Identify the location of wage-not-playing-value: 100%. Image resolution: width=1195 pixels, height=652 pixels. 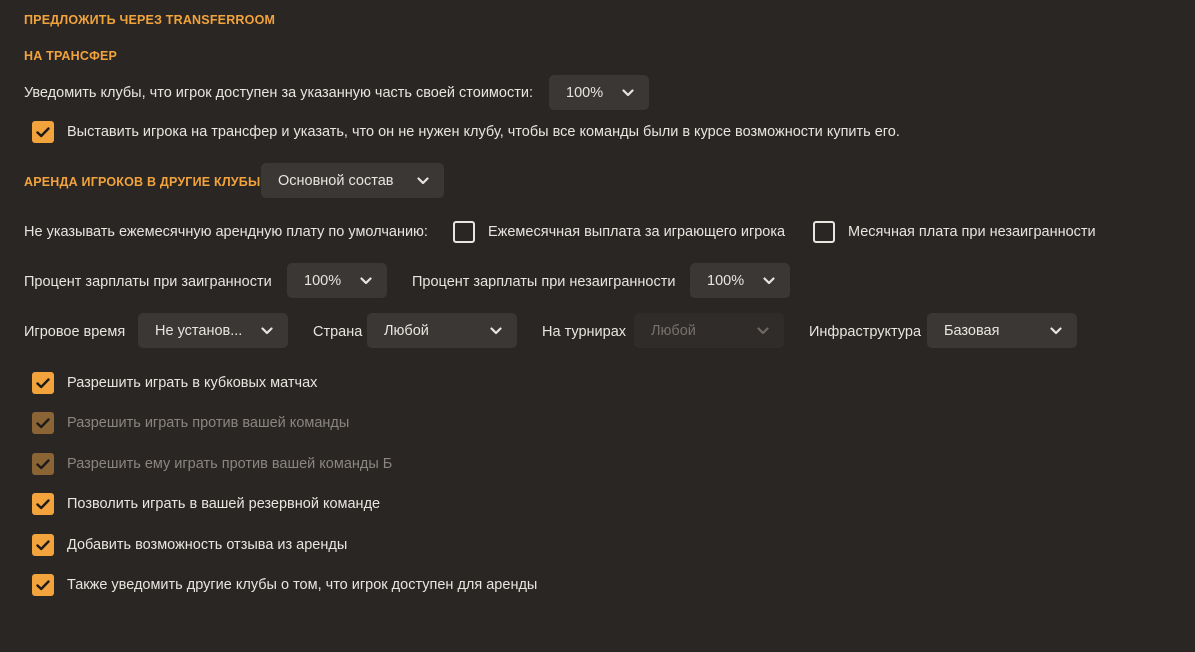
(726, 280).